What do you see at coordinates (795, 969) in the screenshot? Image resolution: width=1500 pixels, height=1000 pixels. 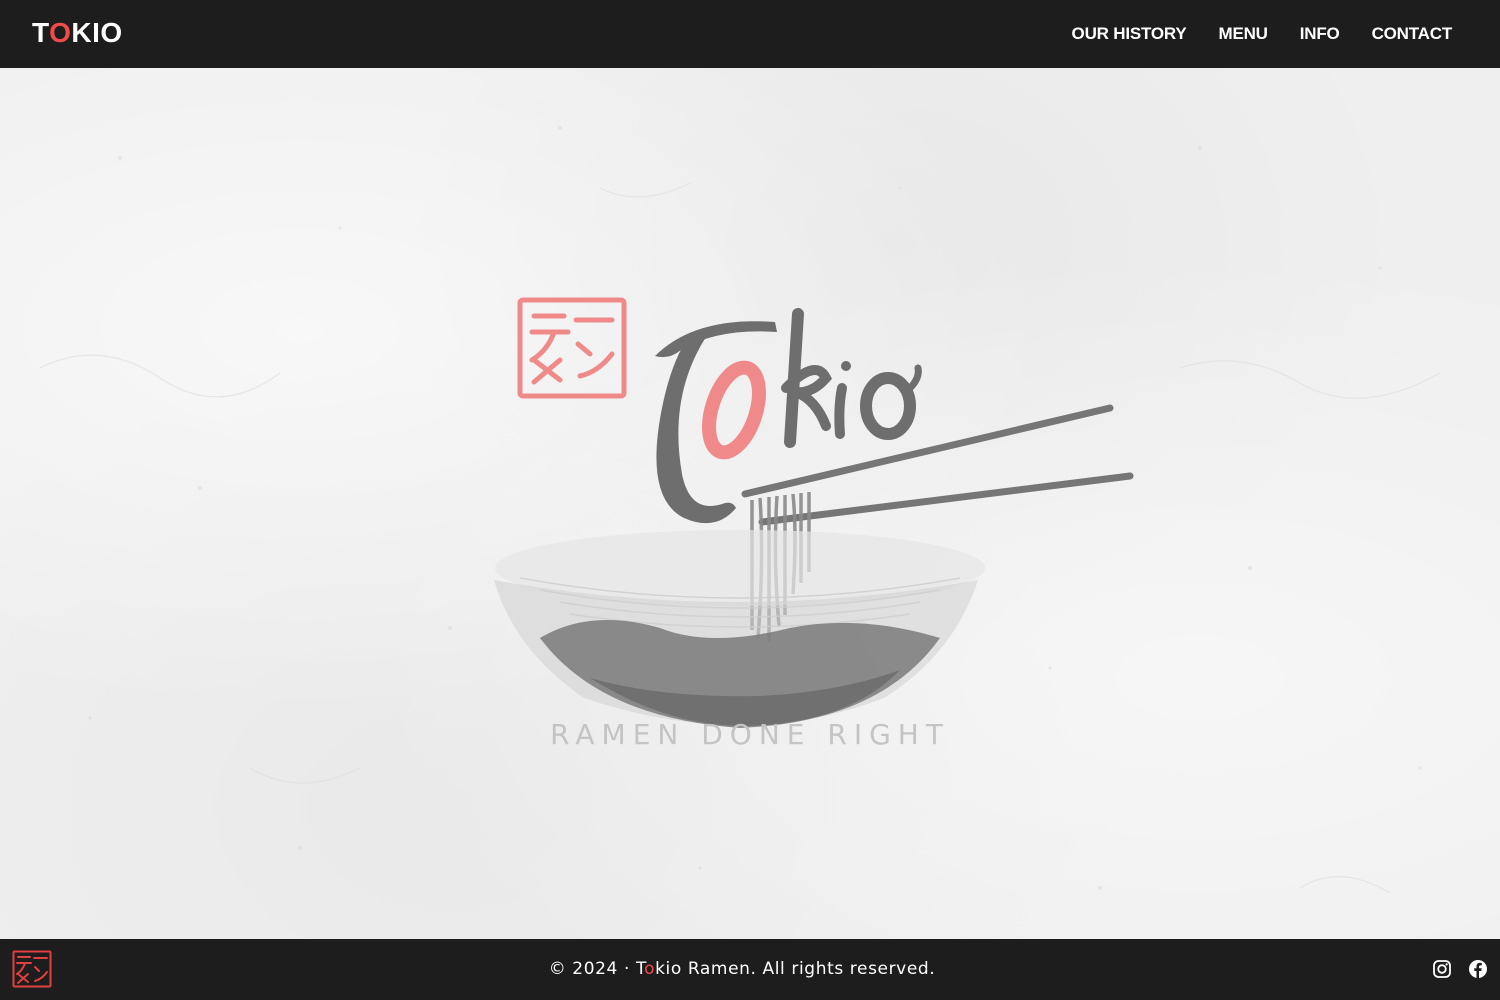 I see `copyright-suffix: kio Ramen. All rights reserved.` at bounding box center [795, 969].